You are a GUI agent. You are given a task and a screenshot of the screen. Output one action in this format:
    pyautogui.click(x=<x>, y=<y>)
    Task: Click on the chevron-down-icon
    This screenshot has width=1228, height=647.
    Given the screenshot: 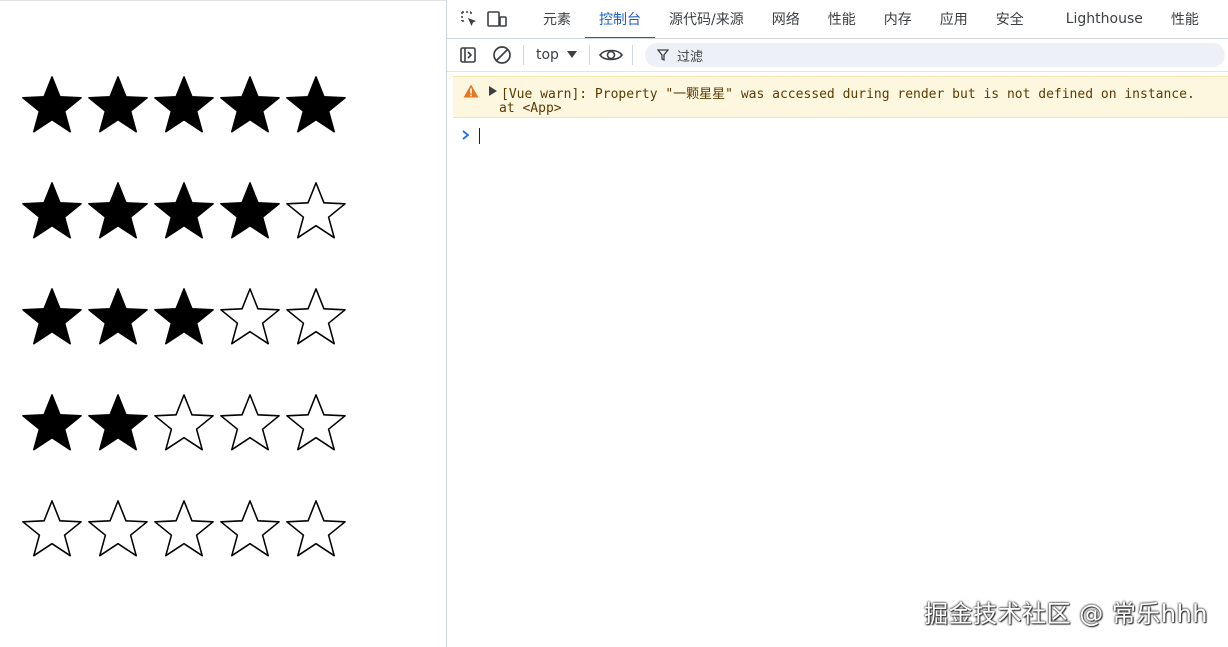 What is the action you would take?
    pyautogui.click(x=571, y=54)
    